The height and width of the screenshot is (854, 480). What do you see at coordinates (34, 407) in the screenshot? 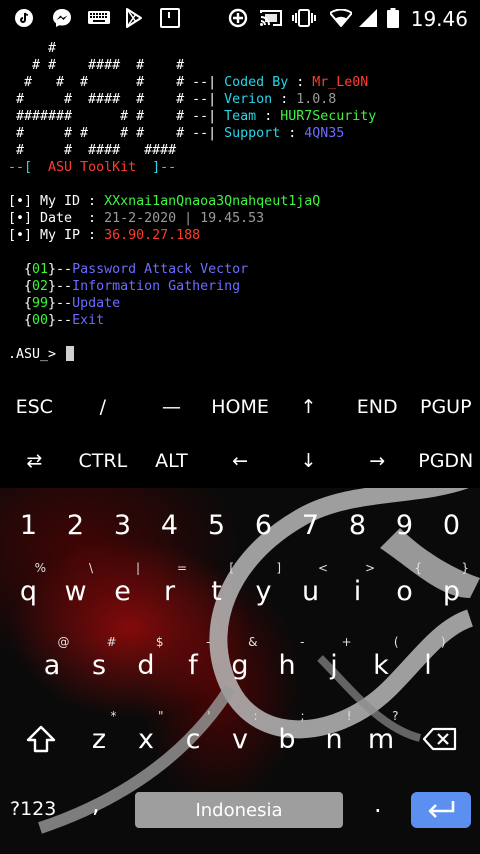
I see `esc-key: ESC` at bounding box center [34, 407].